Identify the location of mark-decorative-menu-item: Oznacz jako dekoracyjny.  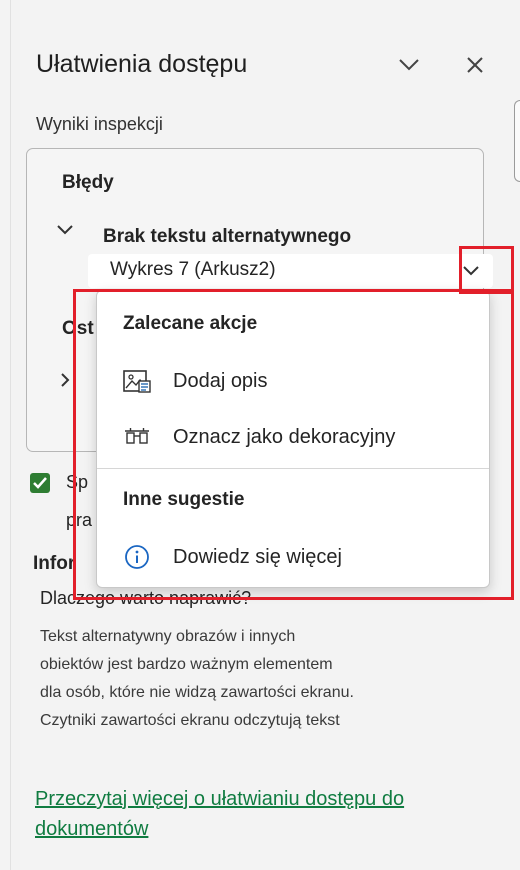
(293, 437).